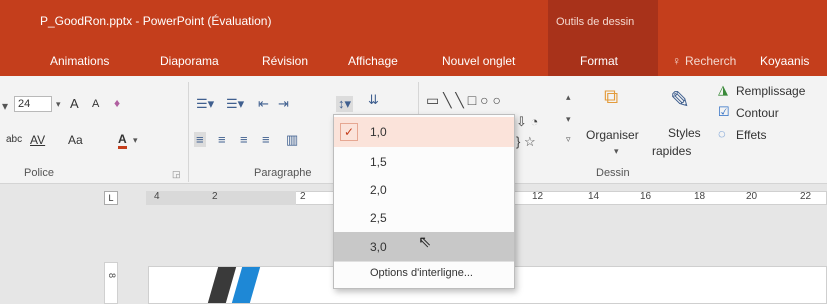 This screenshot has width=827, height=304. Describe the element at coordinates (724, 112) in the screenshot. I see `shape-outline-icon: ☑` at that location.